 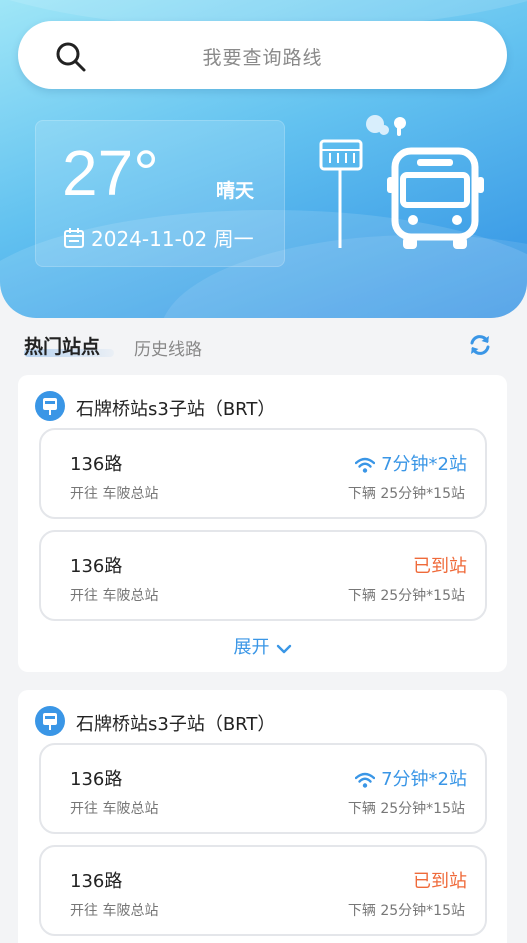 I want to click on calendar-icon, so click(x=74, y=238).